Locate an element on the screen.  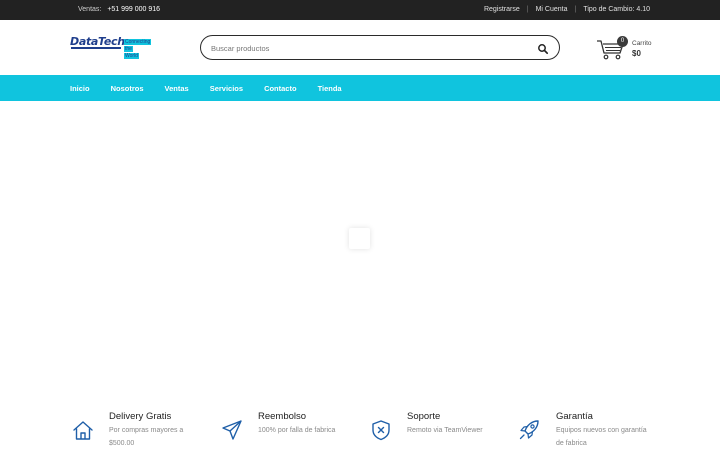
register-link: Registrarse is located at coordinates (502, 9).